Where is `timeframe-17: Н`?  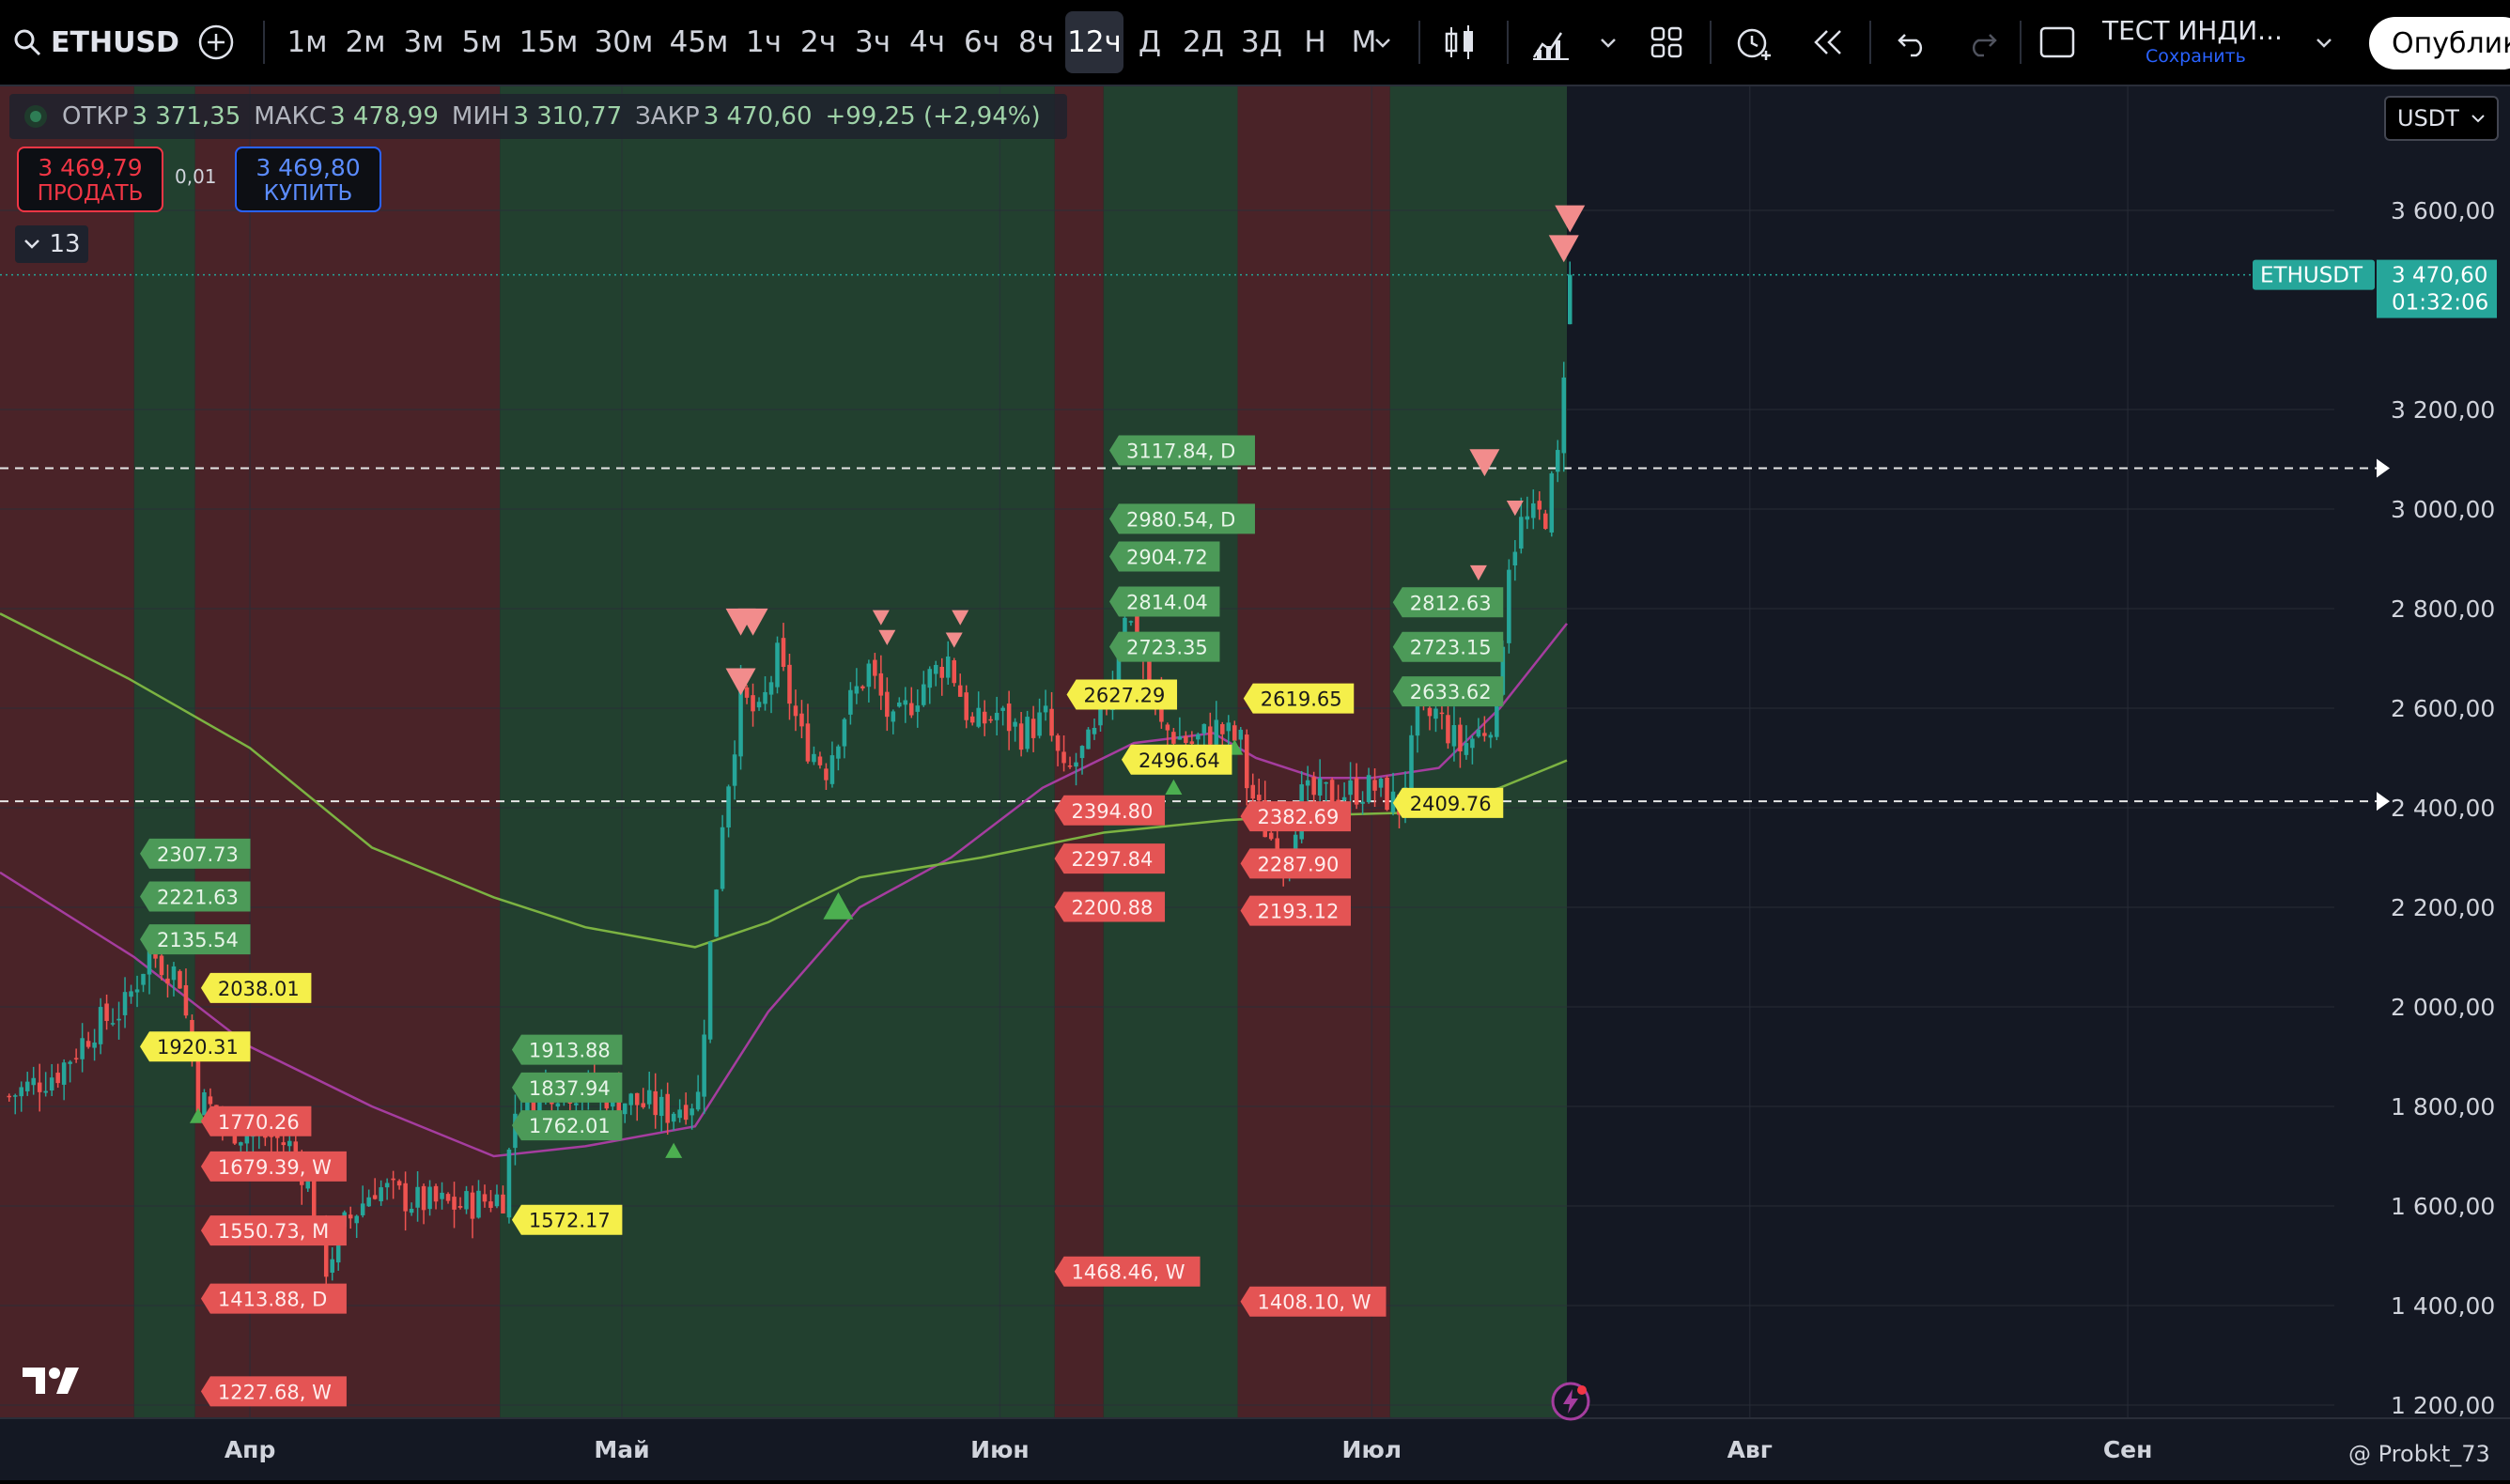
timeframe-17: Н is located at coordinates (1316, 42).